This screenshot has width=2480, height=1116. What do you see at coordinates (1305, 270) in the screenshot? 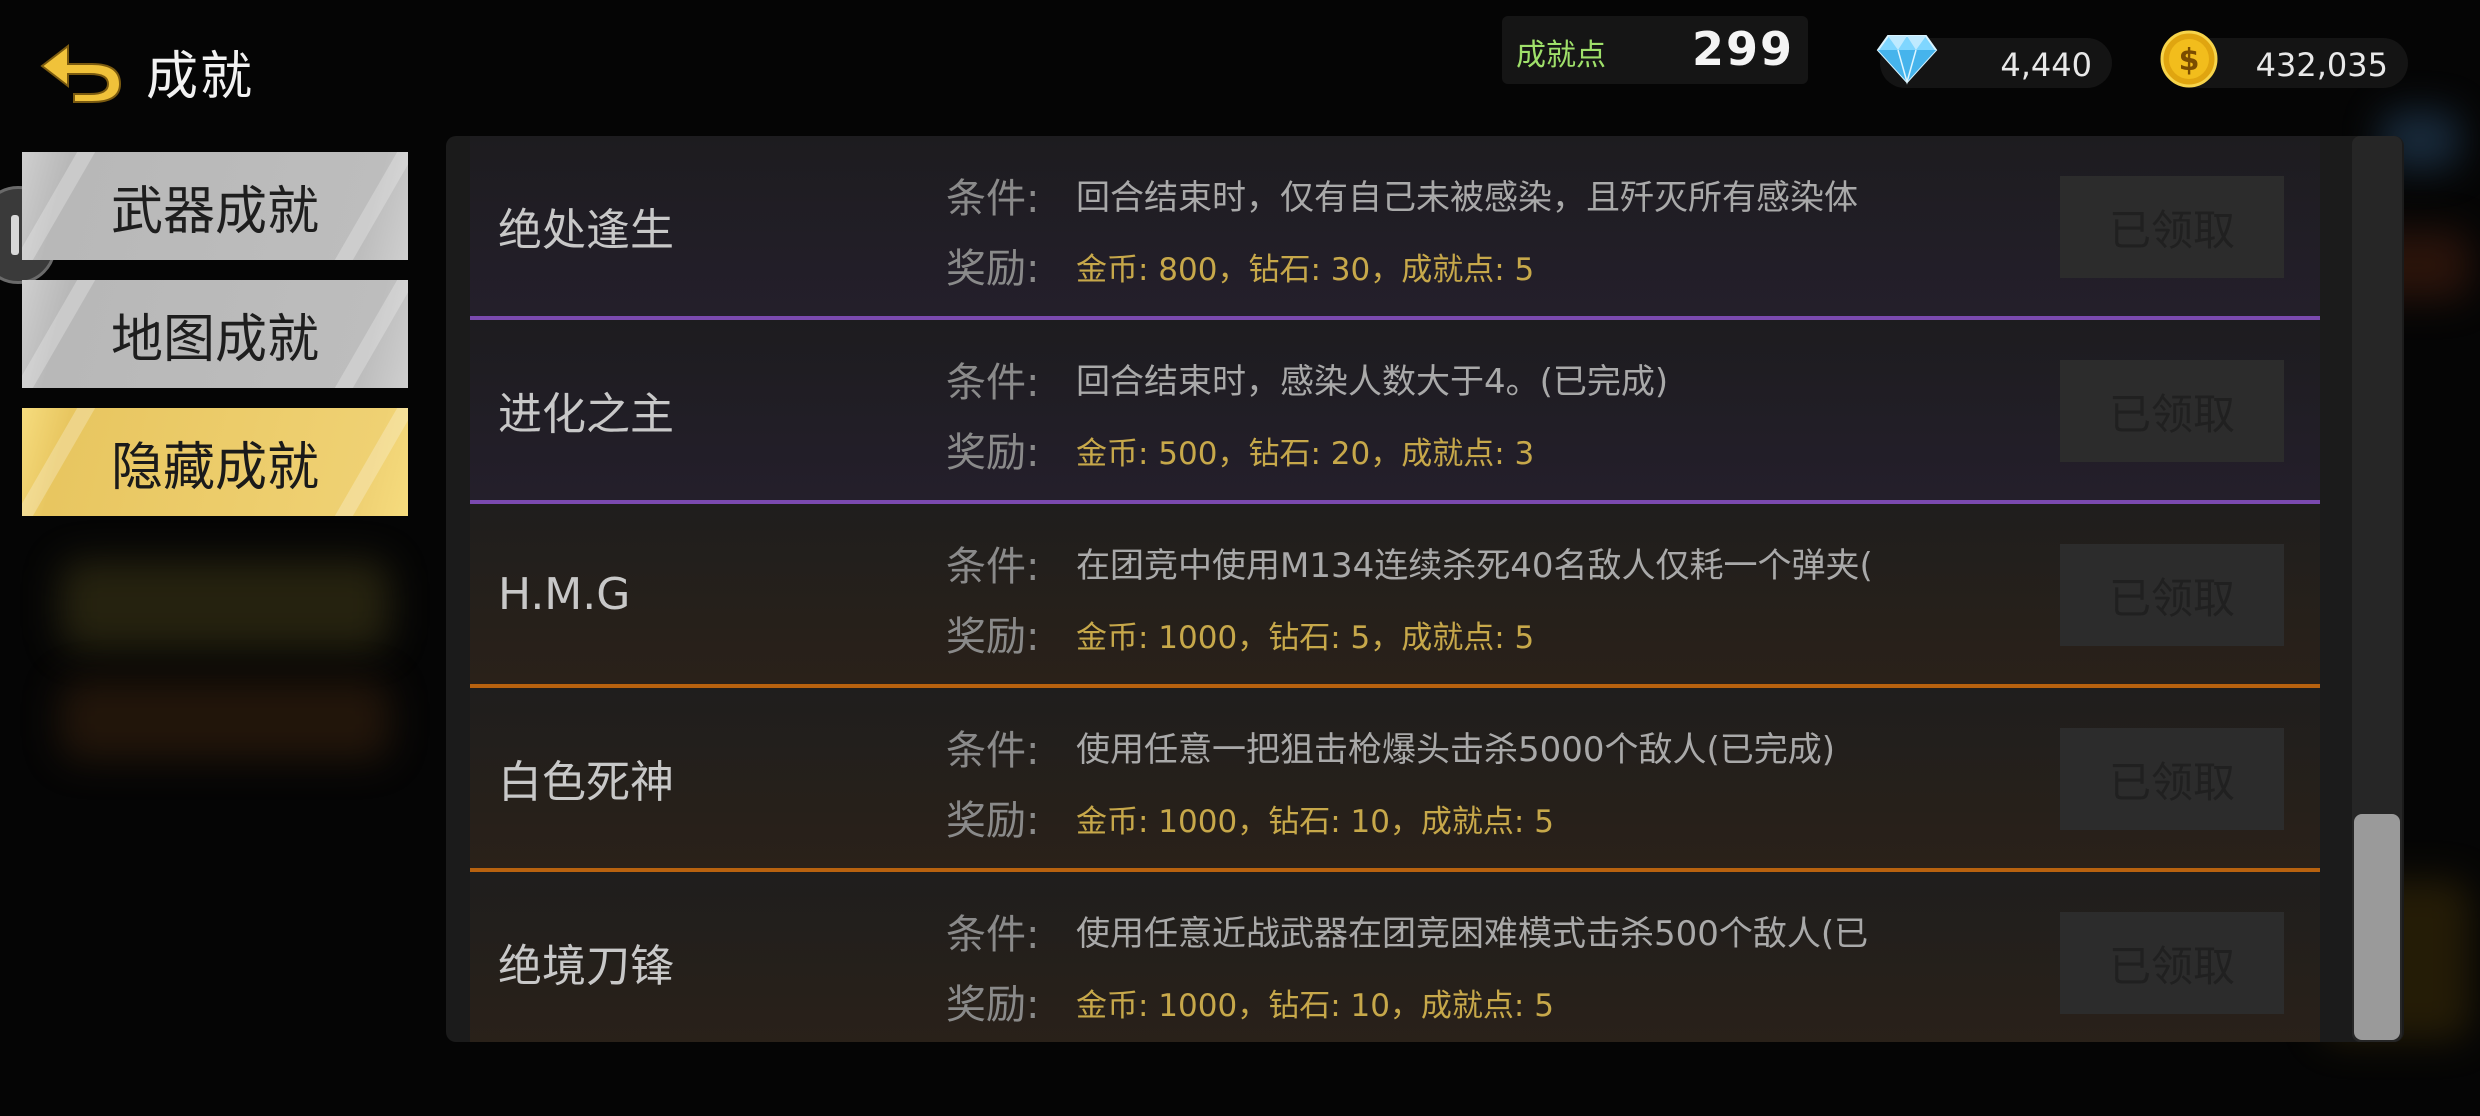
I see `reward-text: 金币: 800，钻石: 30，成就点: 5` at bounding box center [1305, 270].